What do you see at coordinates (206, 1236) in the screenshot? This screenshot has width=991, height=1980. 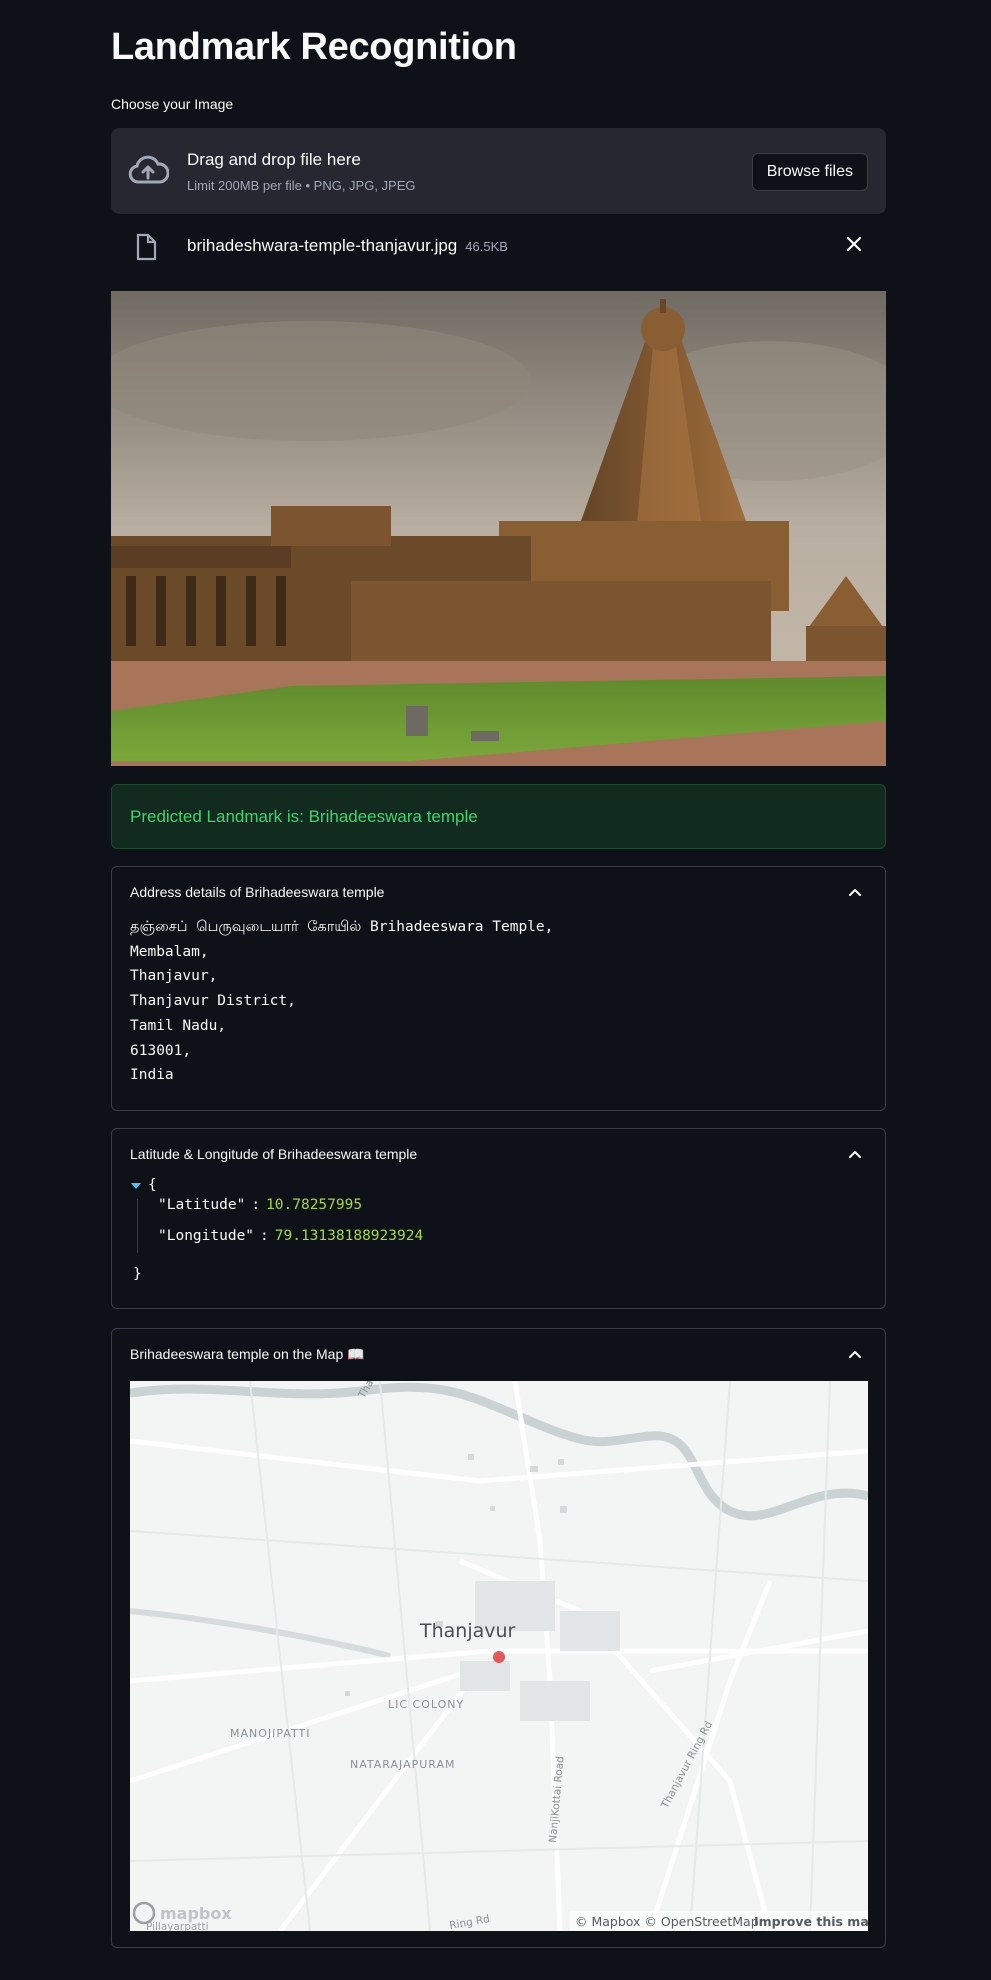 I see `longitude-key: "Longitude"` at bounding box center [206, 1236].